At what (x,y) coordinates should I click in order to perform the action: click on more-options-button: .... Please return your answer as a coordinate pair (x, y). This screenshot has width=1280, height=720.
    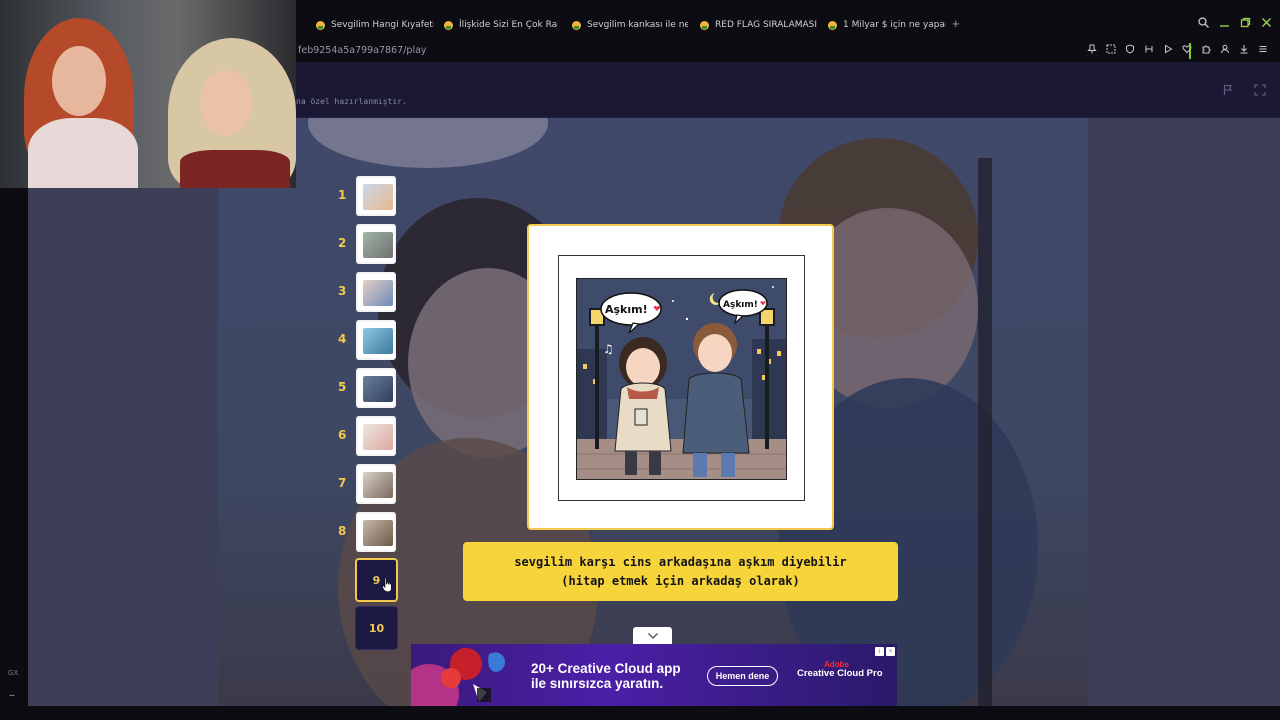
    Looking at the image, I should click on (12, 693).